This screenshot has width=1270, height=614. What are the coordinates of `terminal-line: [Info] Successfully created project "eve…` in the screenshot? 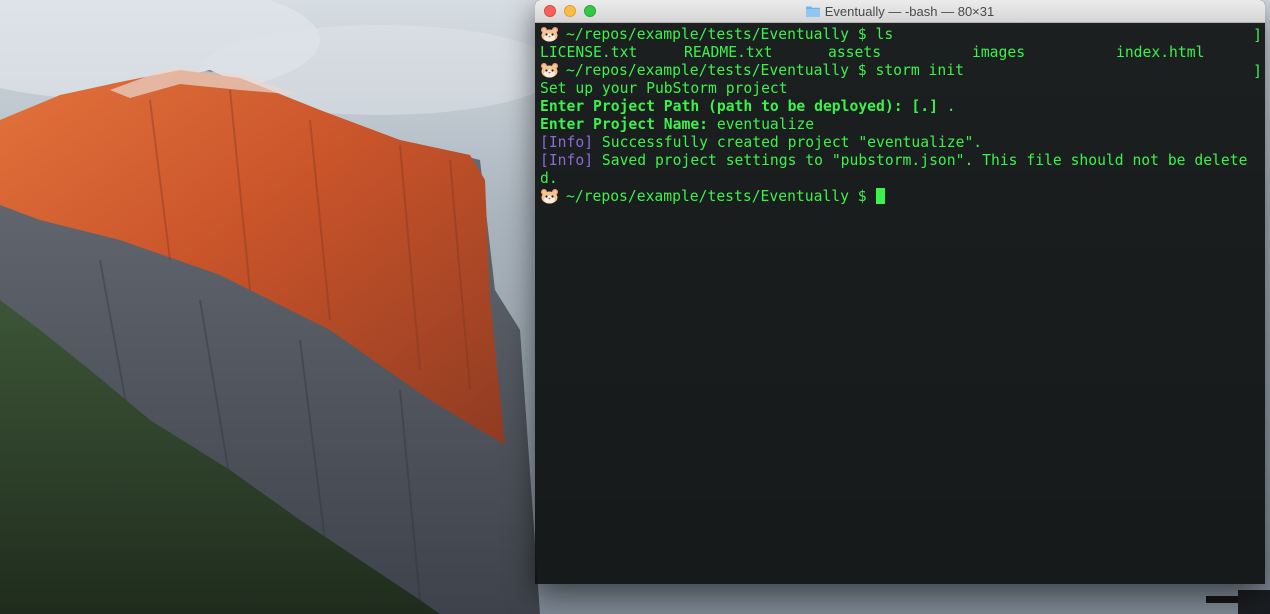 It's located at (902, 143).